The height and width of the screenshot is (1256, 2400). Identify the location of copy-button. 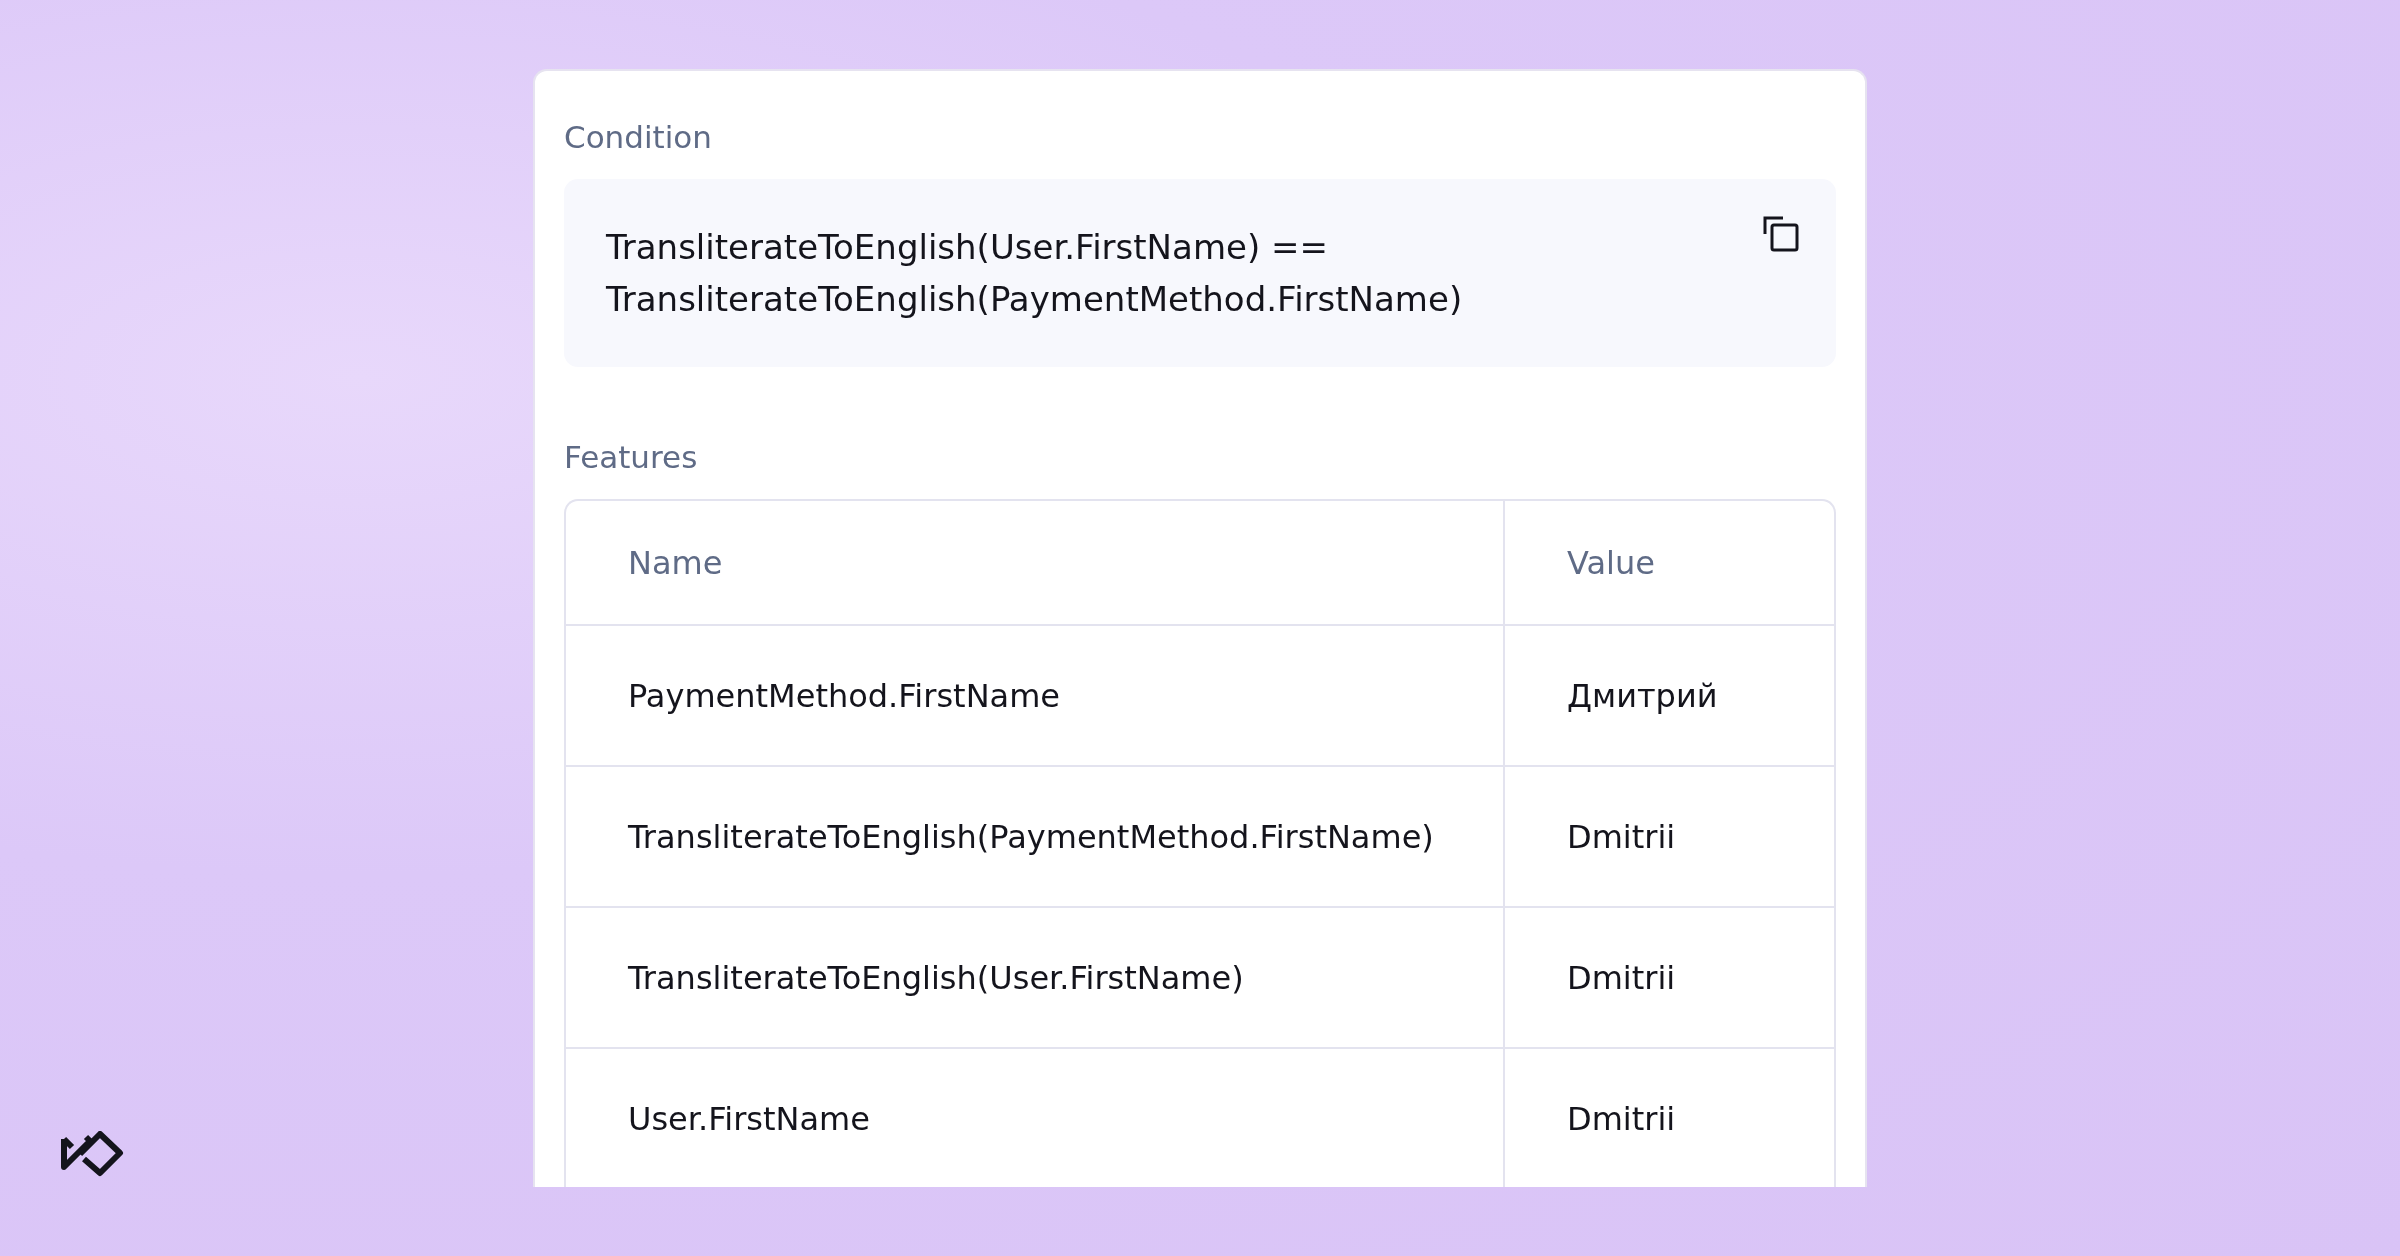
(1781, 234).